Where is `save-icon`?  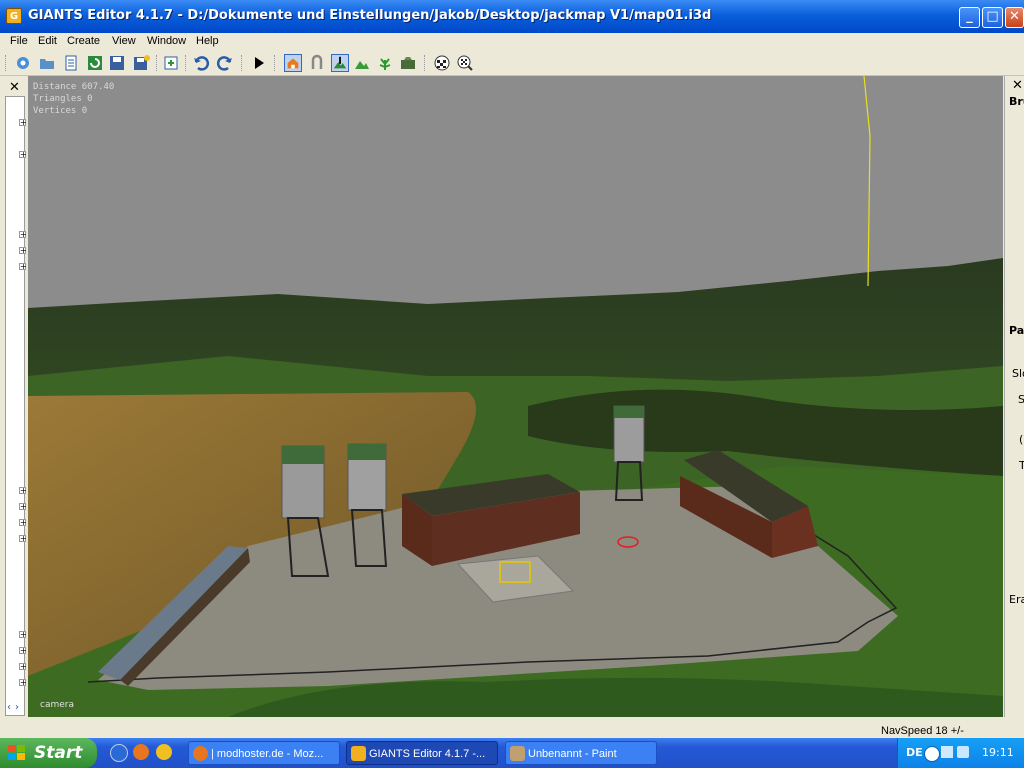
save-icon is located at coordinates (117, 63).